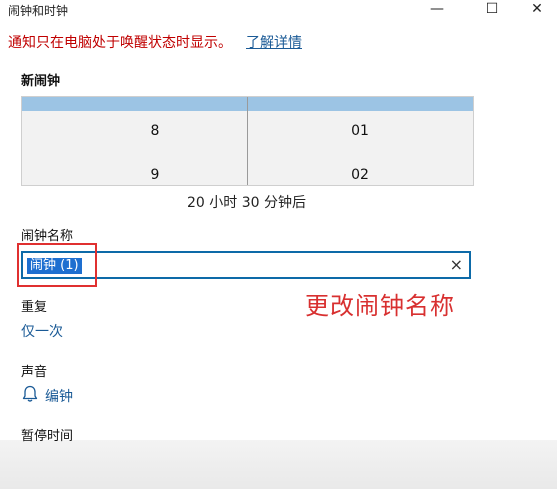 This screenshot has height=489, width=557. I want to click on notice-text: 通知只在电脑处于唤醒状态时显示。, so click(120, 43).